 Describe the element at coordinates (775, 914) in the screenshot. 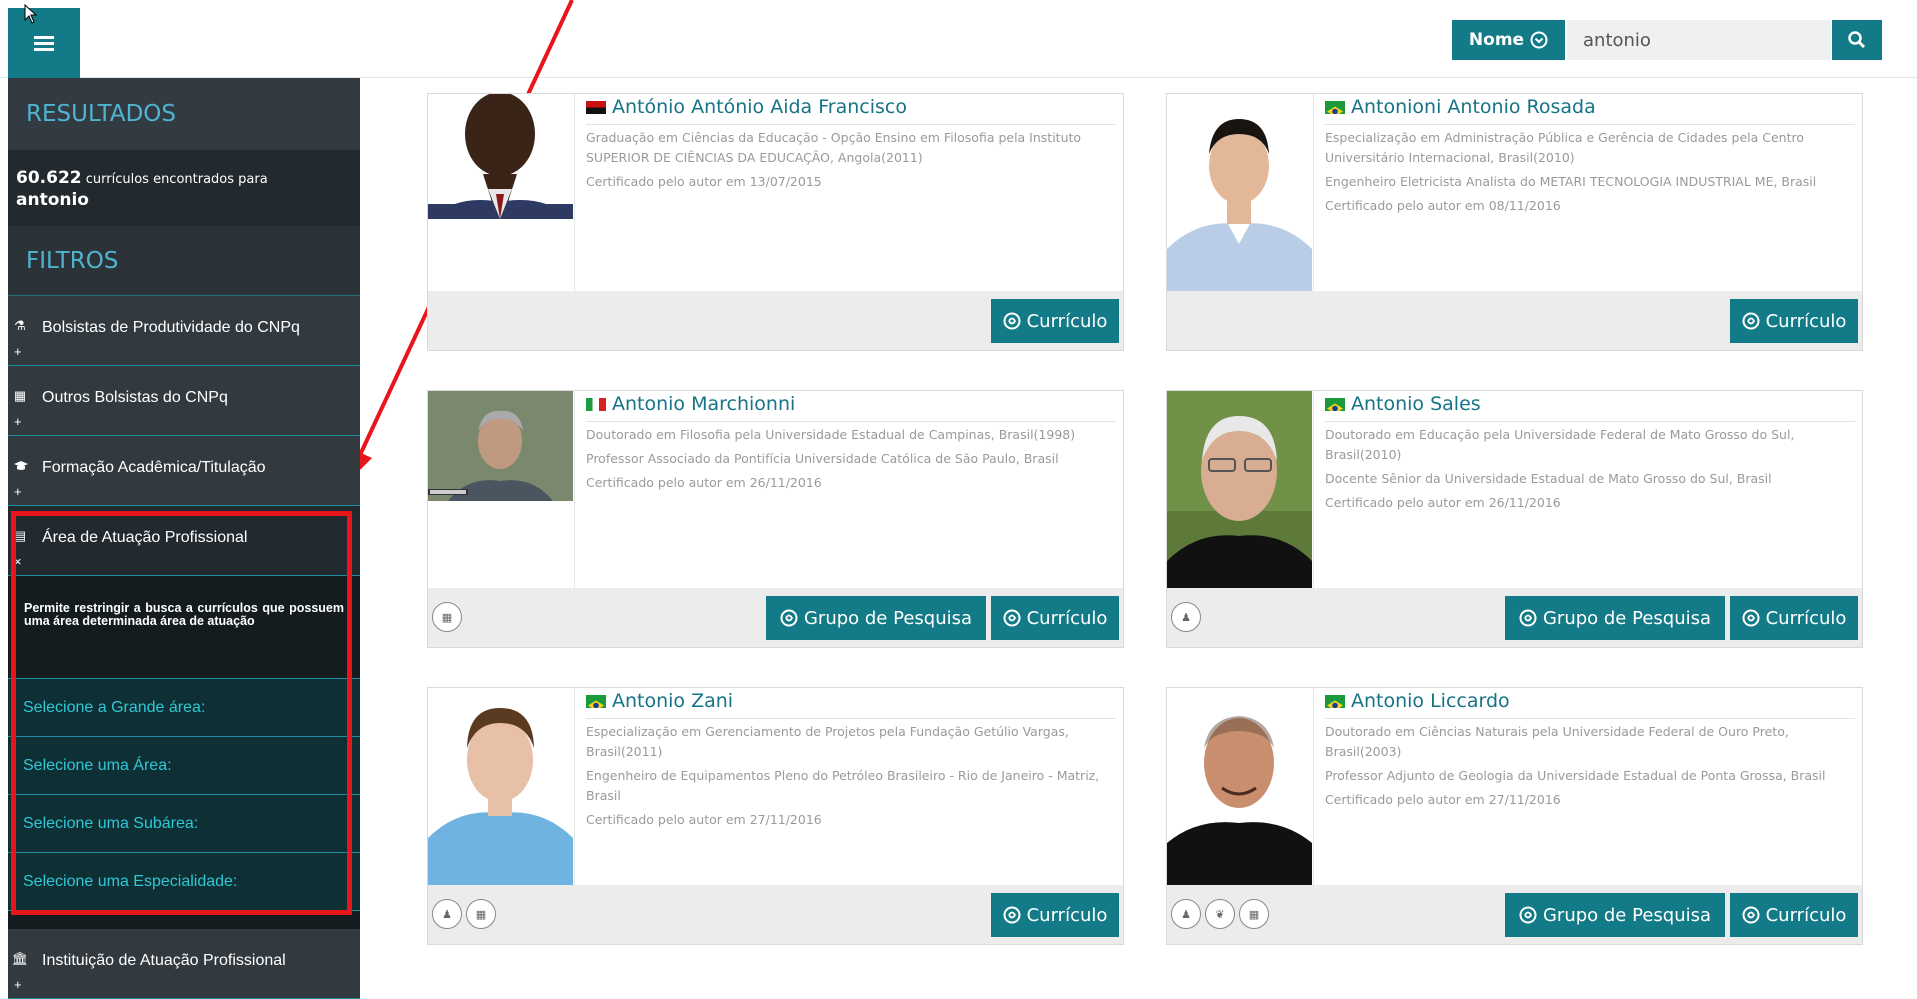

I see `card-footer: ♟ ▦ Currículo` at that location.